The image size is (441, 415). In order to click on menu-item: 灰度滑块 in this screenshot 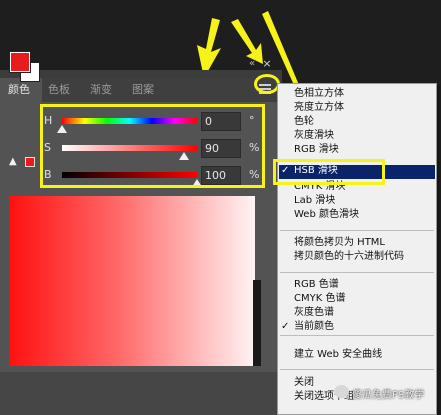, I will do `click(314, 135)`.